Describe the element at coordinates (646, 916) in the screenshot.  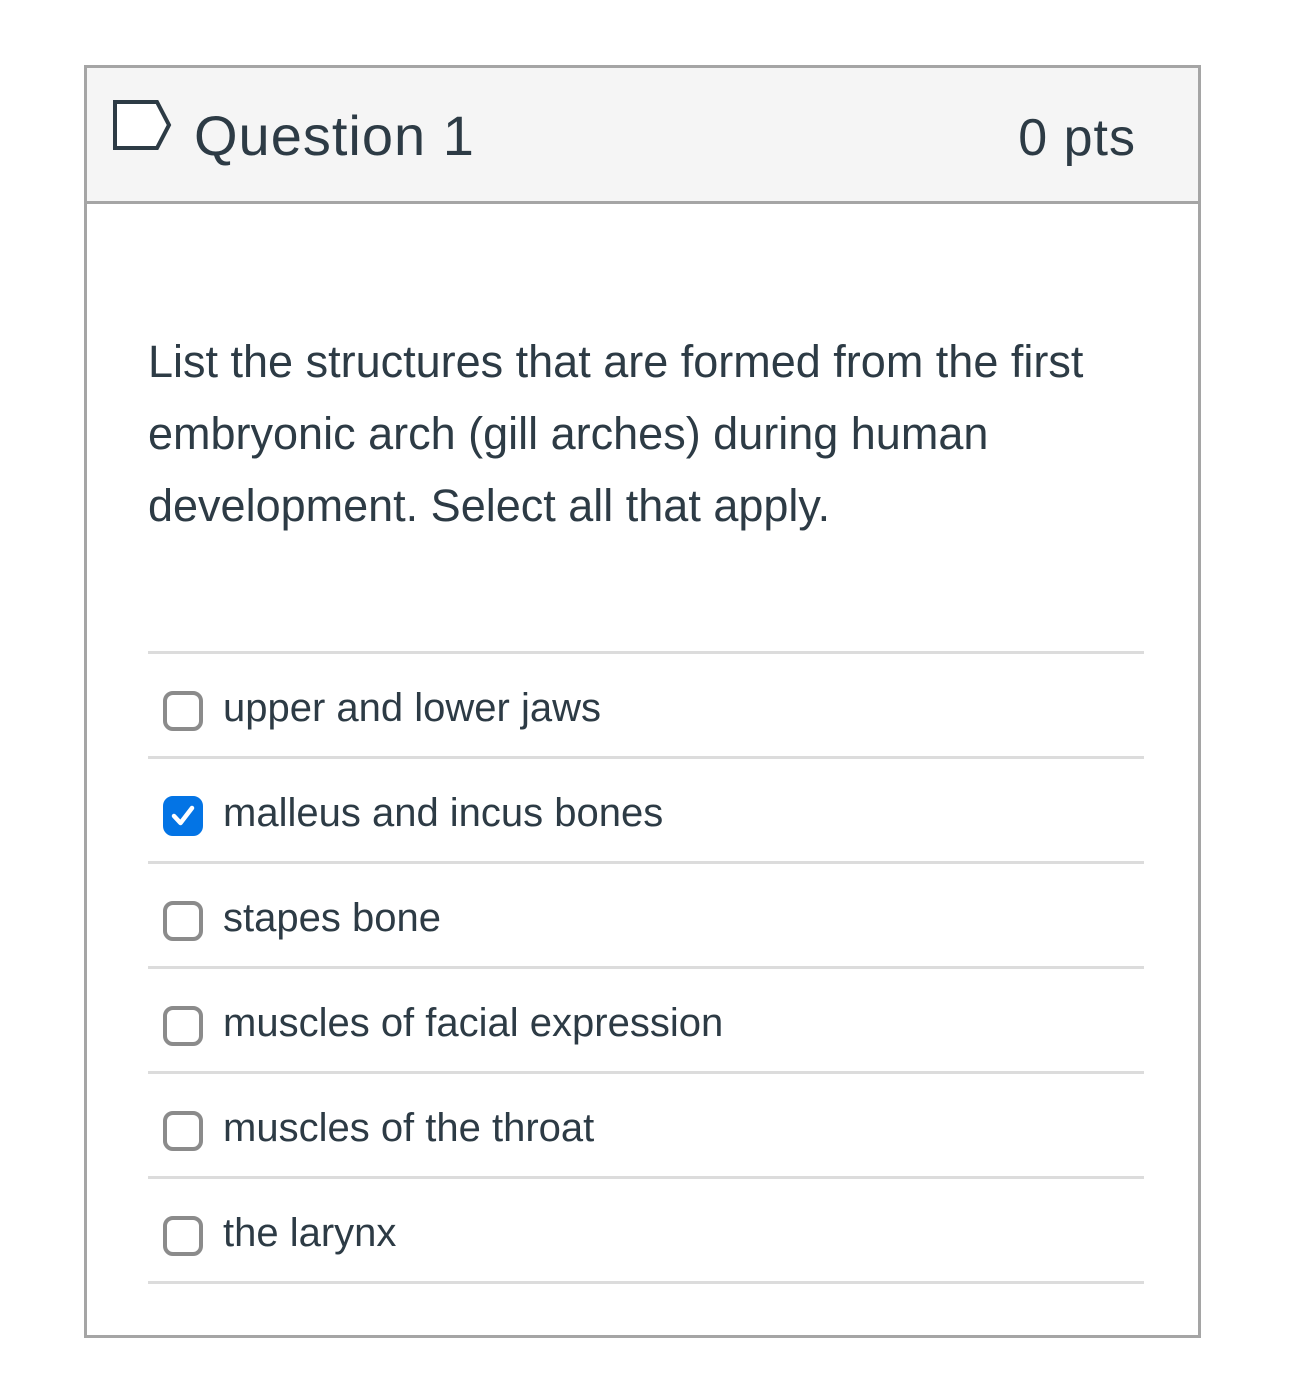
I see `answer-option: stapes bone` at that location.